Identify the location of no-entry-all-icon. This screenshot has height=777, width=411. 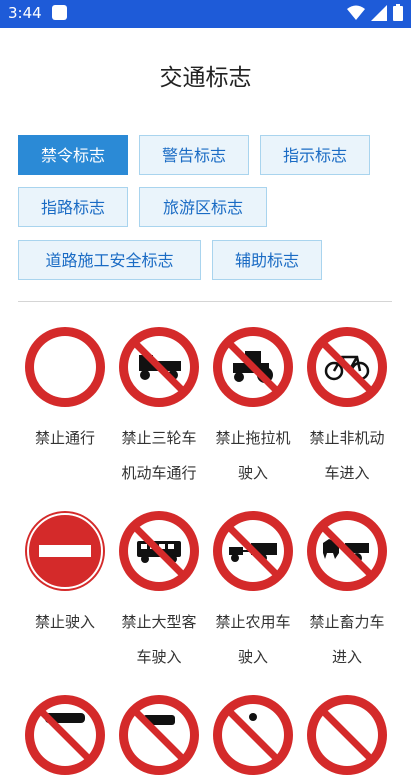
(65, 367).